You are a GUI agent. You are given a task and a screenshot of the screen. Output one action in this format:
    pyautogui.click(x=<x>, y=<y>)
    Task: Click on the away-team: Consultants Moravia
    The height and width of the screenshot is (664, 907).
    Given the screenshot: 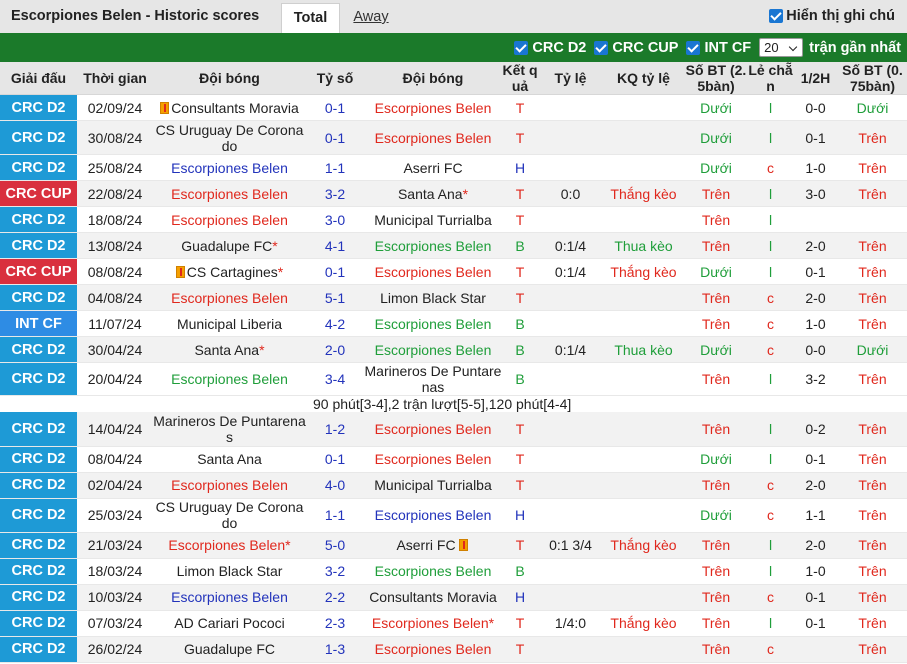 What is the action you would take?
    pyautogui.click(x=433, y=597)
    